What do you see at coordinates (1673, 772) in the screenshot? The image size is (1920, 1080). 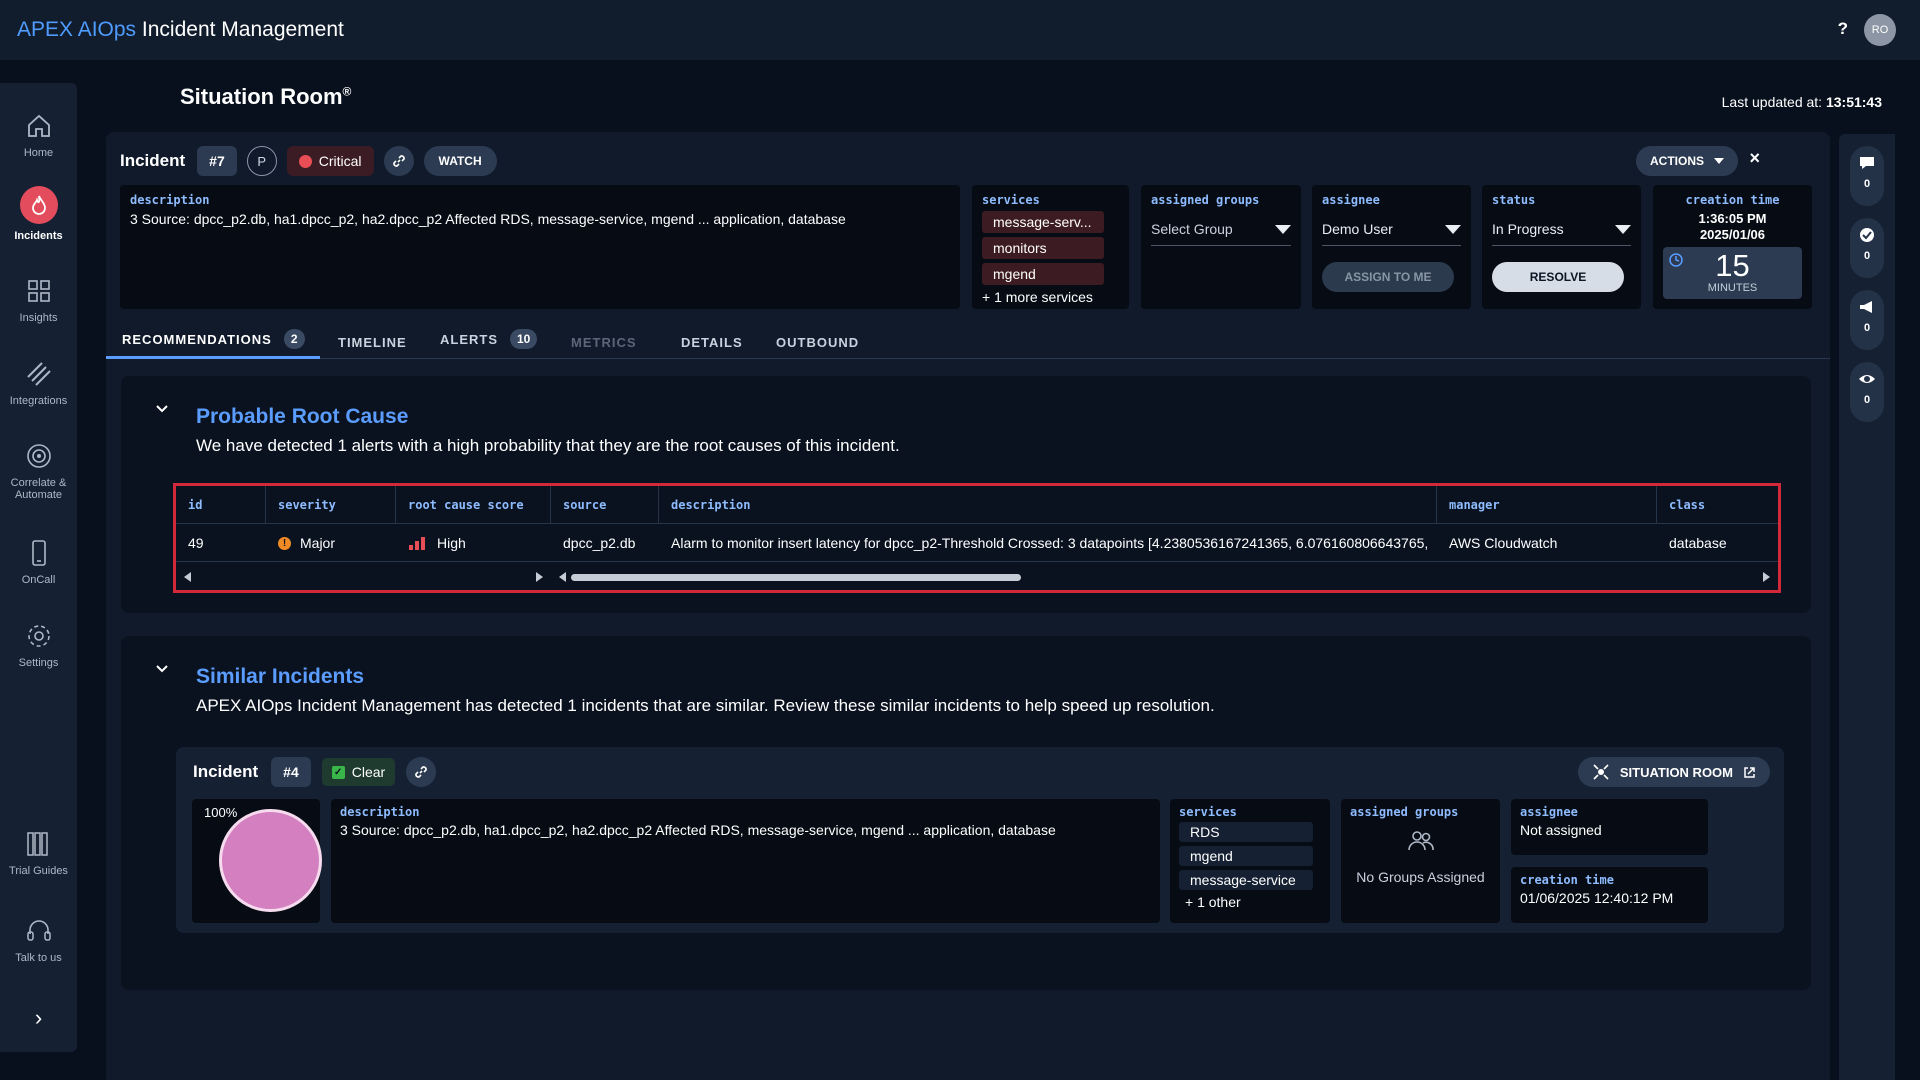 I see `situation-room-button: SITUATION ROOM` at bounding box center [1673, 772].